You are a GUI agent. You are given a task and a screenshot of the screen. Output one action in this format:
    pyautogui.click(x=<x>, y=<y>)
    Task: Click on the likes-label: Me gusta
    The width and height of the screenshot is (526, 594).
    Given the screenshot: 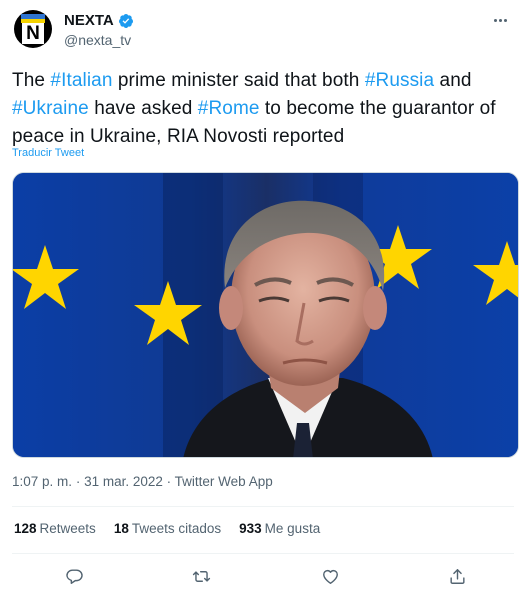 What is the action you would take?
    pyautogui.click(x=292, y=528)
    